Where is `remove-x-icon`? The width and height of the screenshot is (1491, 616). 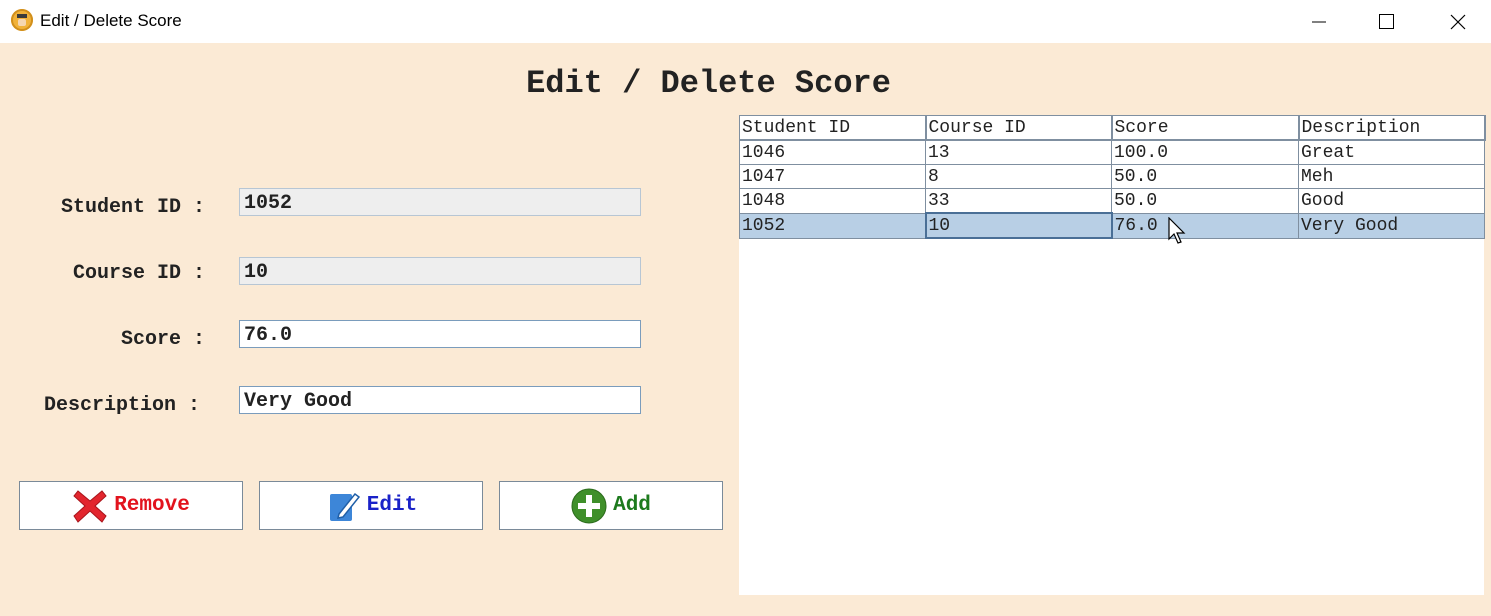
remove-x-icon is located at coordinates (90, 506).